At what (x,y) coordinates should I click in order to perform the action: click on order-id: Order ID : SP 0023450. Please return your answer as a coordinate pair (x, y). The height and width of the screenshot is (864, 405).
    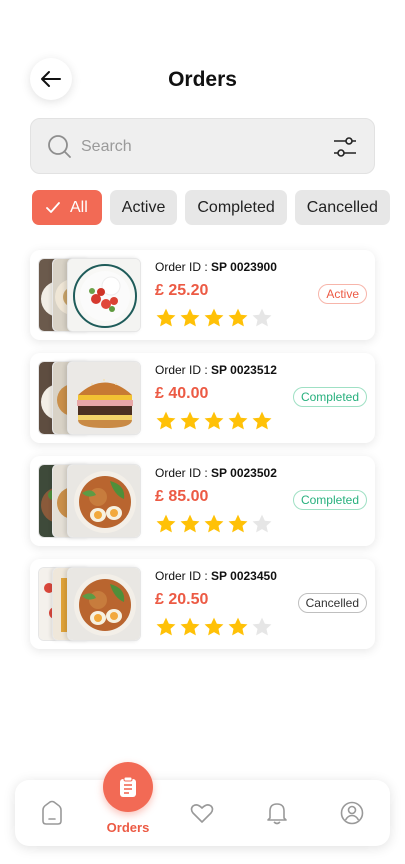
    Looking at the image, I should click on (216, 576).